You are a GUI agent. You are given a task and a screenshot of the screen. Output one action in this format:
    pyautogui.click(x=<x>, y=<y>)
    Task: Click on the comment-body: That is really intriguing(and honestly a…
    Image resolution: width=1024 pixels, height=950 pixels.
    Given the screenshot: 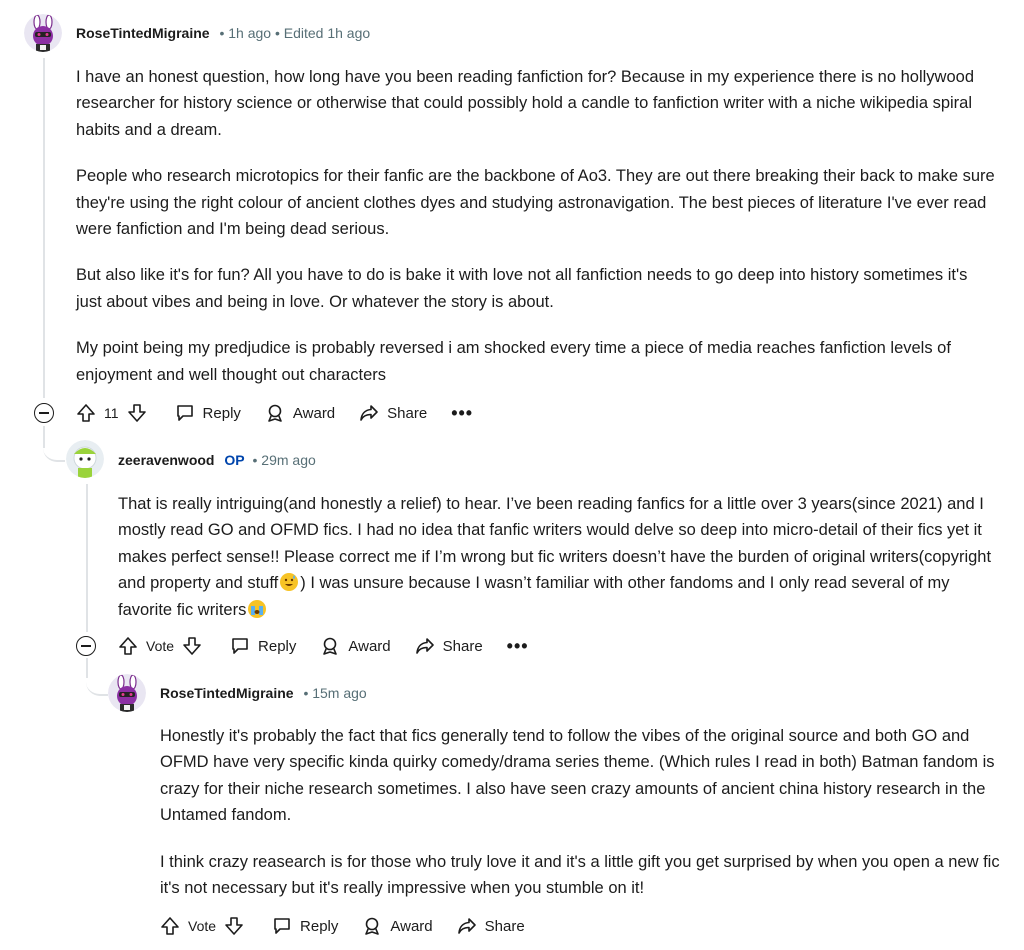 What is the action you would take?
    pyautogui.click(x=558, y=567)
    